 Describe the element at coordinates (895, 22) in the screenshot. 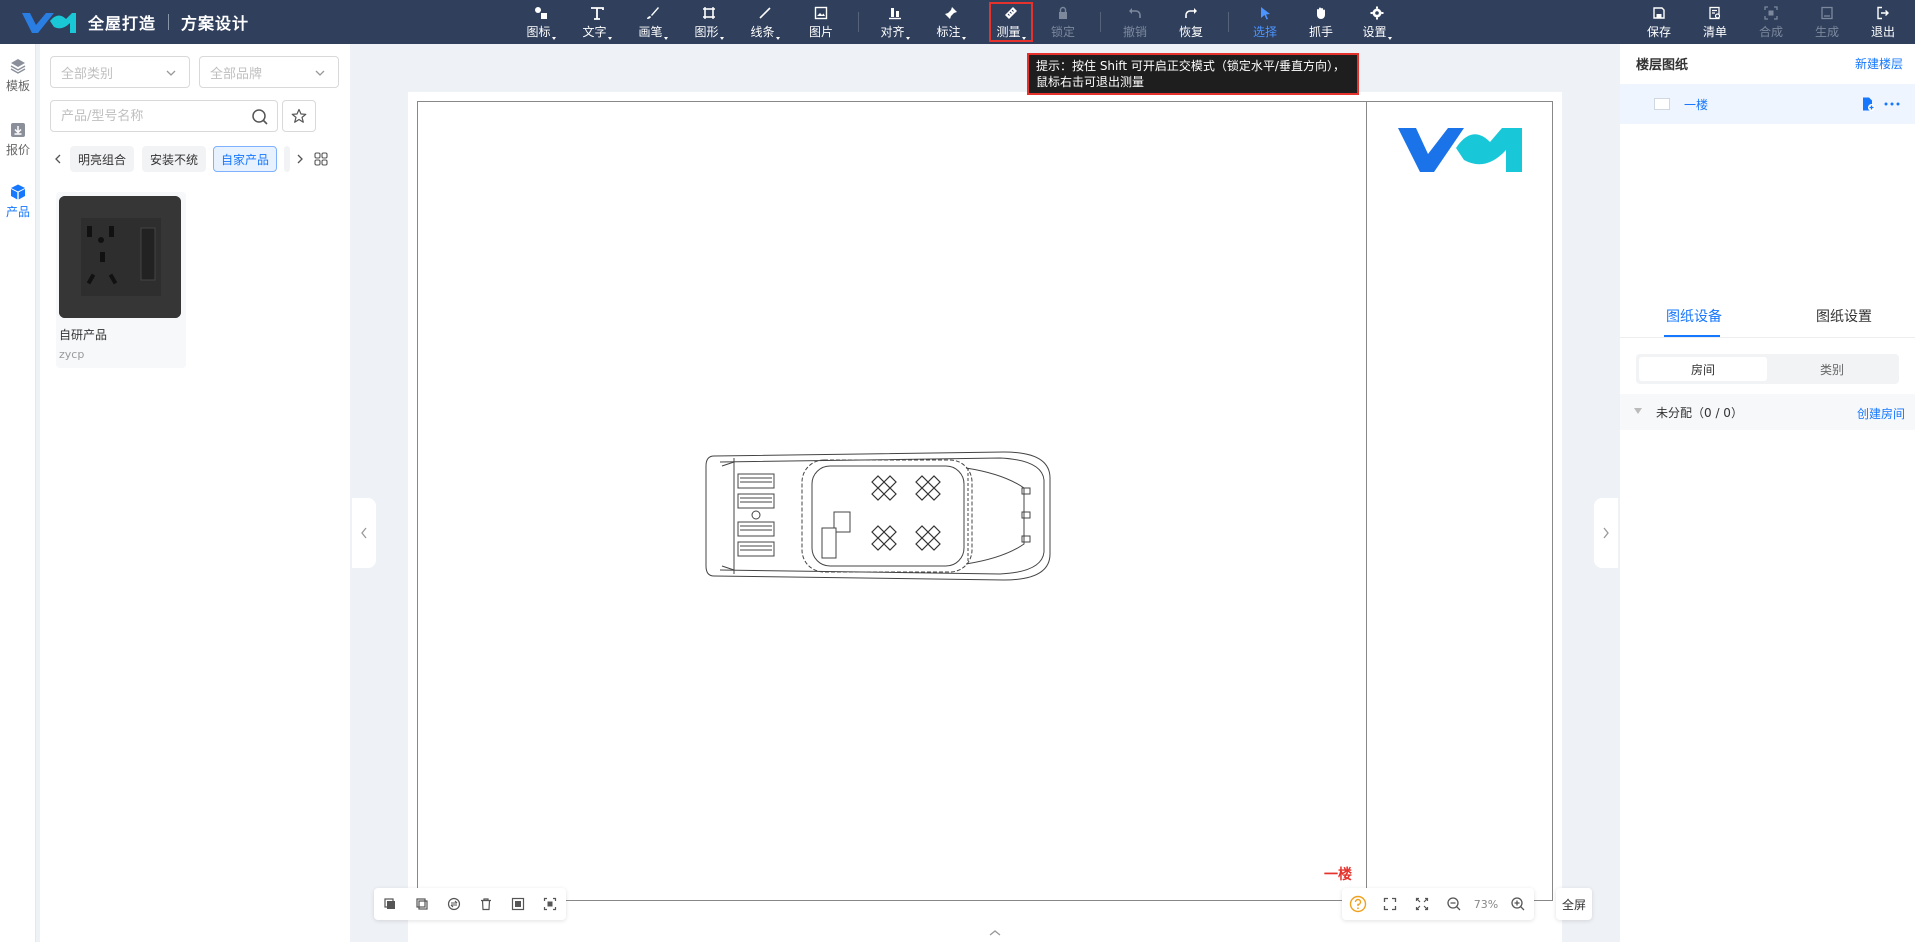

I see `align-tool-button: 对齐` at that location.